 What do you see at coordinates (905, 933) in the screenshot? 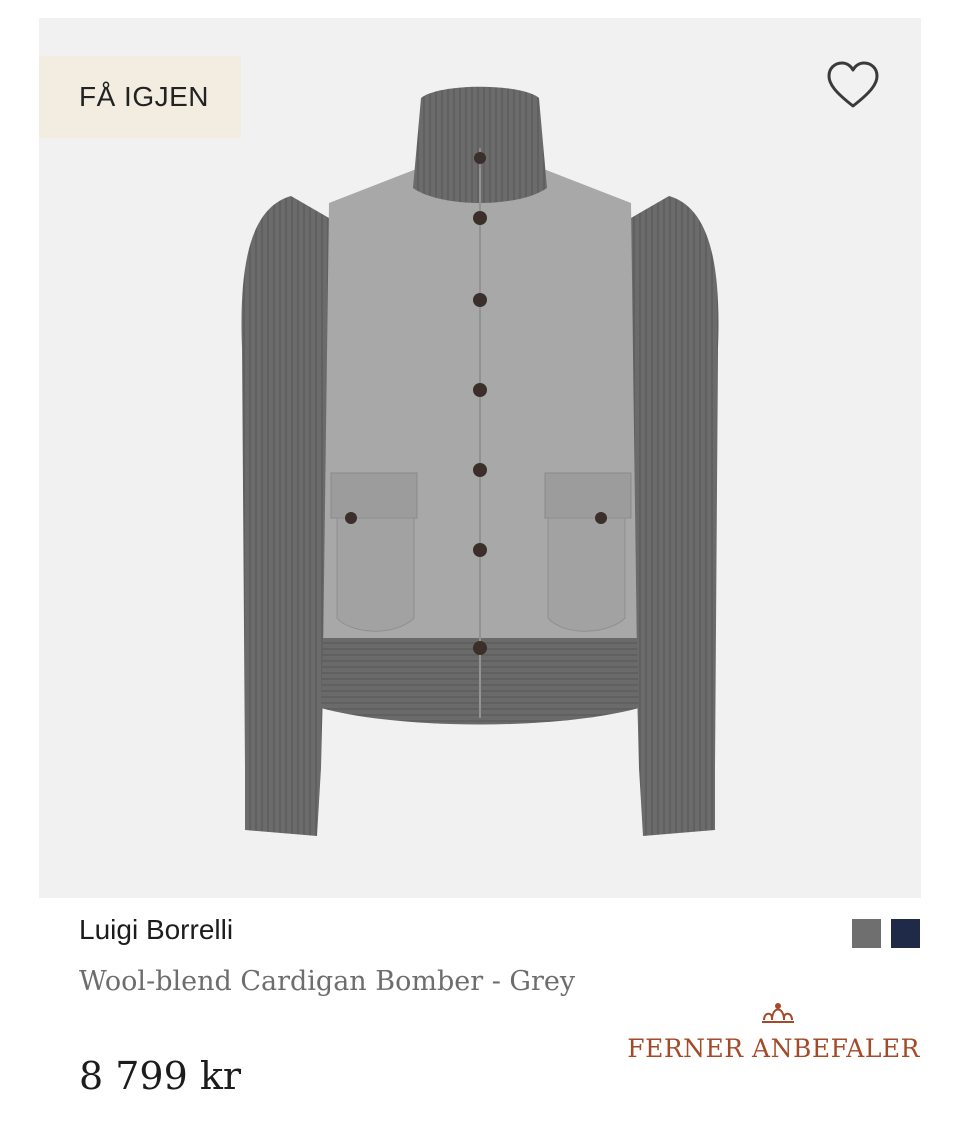
I see `swatch-navy` at bounding box center [905, 933].